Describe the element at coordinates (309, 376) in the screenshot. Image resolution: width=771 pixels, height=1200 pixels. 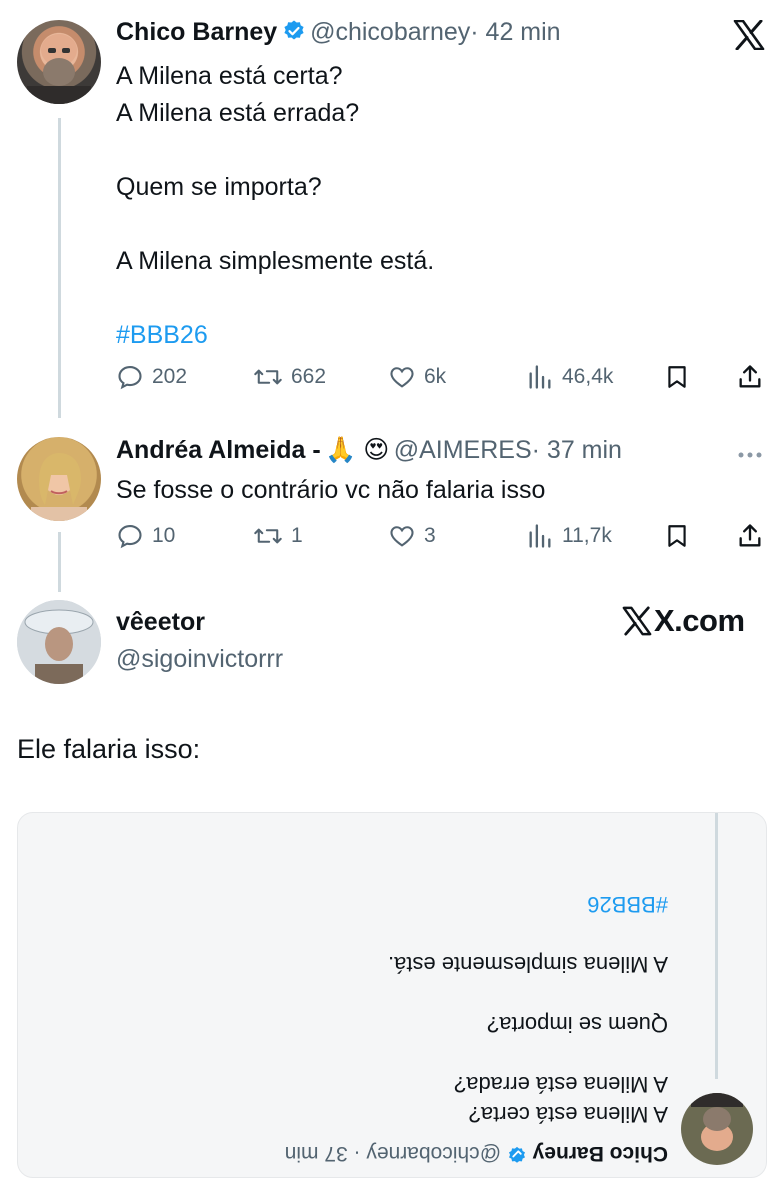
I see `repost-count: 662` at that location.